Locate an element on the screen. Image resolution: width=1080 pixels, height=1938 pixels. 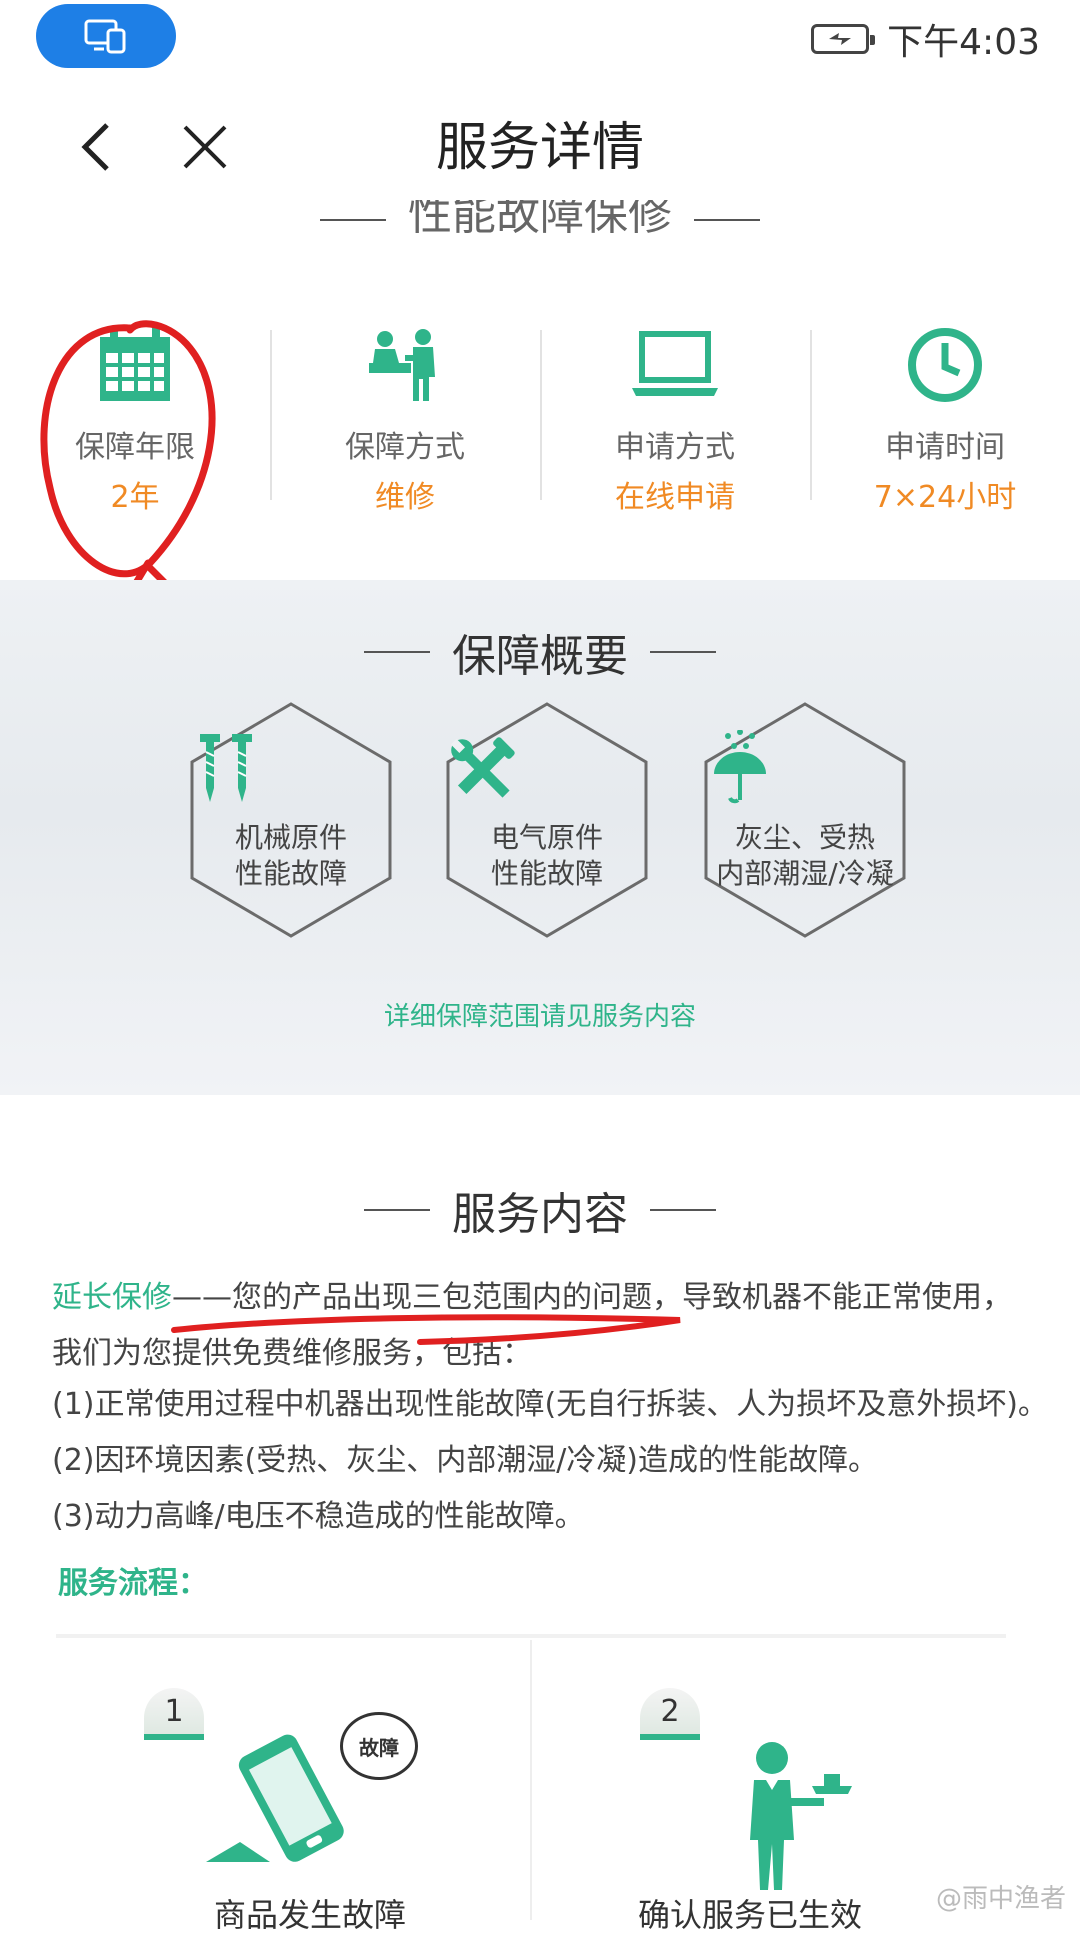
battery-charging-icon is located at coordinates (843, 39).